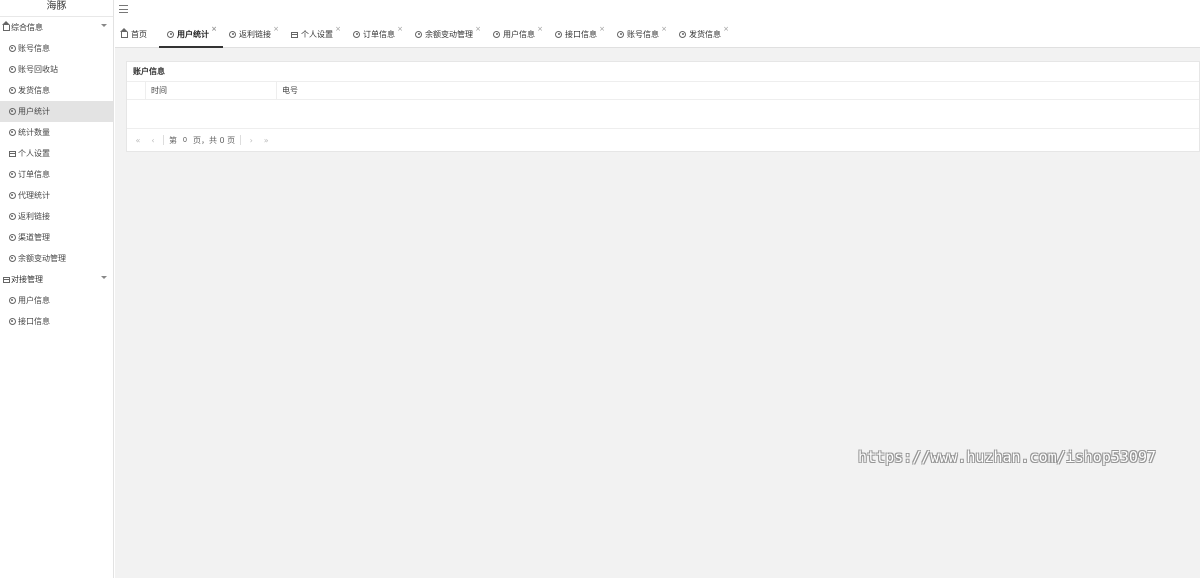  What do you see at coordinates (56, 153) in the screenshot?
I see `sidebar-item: 个人设置` at bounding box center [56, 153].